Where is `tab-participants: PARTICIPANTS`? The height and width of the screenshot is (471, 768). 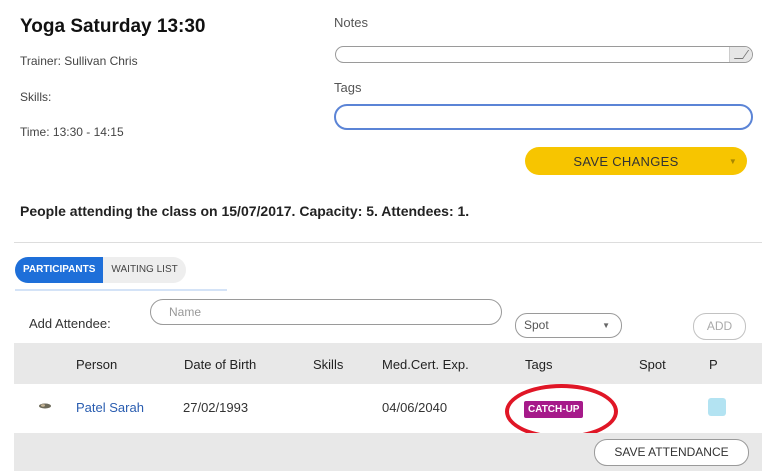
tab-participants: PARTICIPANTS is located at coordinates (59, 270).